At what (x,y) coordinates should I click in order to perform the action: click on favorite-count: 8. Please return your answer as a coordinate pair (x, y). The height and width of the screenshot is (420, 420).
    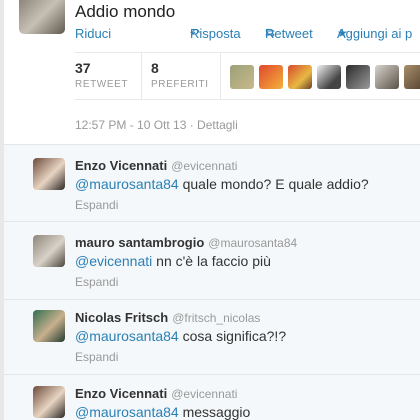
    Looking at the image, I should click on (155, 68).